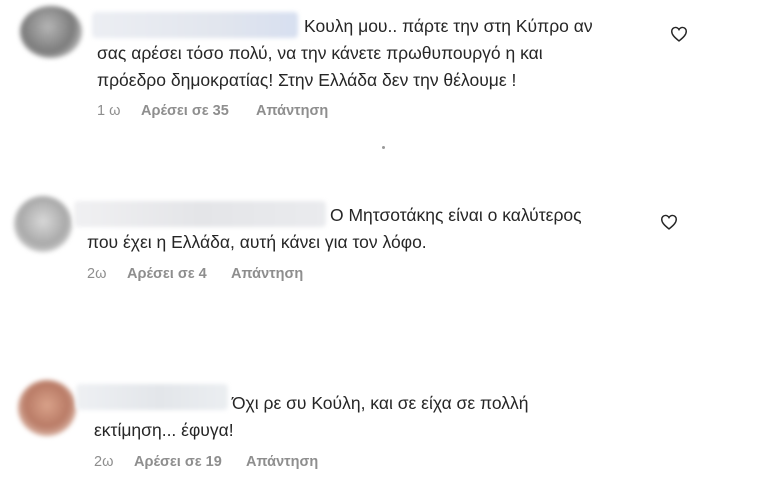 This screenshot has width=780, height=497. Describe the element at coordinates (152, 397) in the screenshot. I see `username-blurred` at that location.